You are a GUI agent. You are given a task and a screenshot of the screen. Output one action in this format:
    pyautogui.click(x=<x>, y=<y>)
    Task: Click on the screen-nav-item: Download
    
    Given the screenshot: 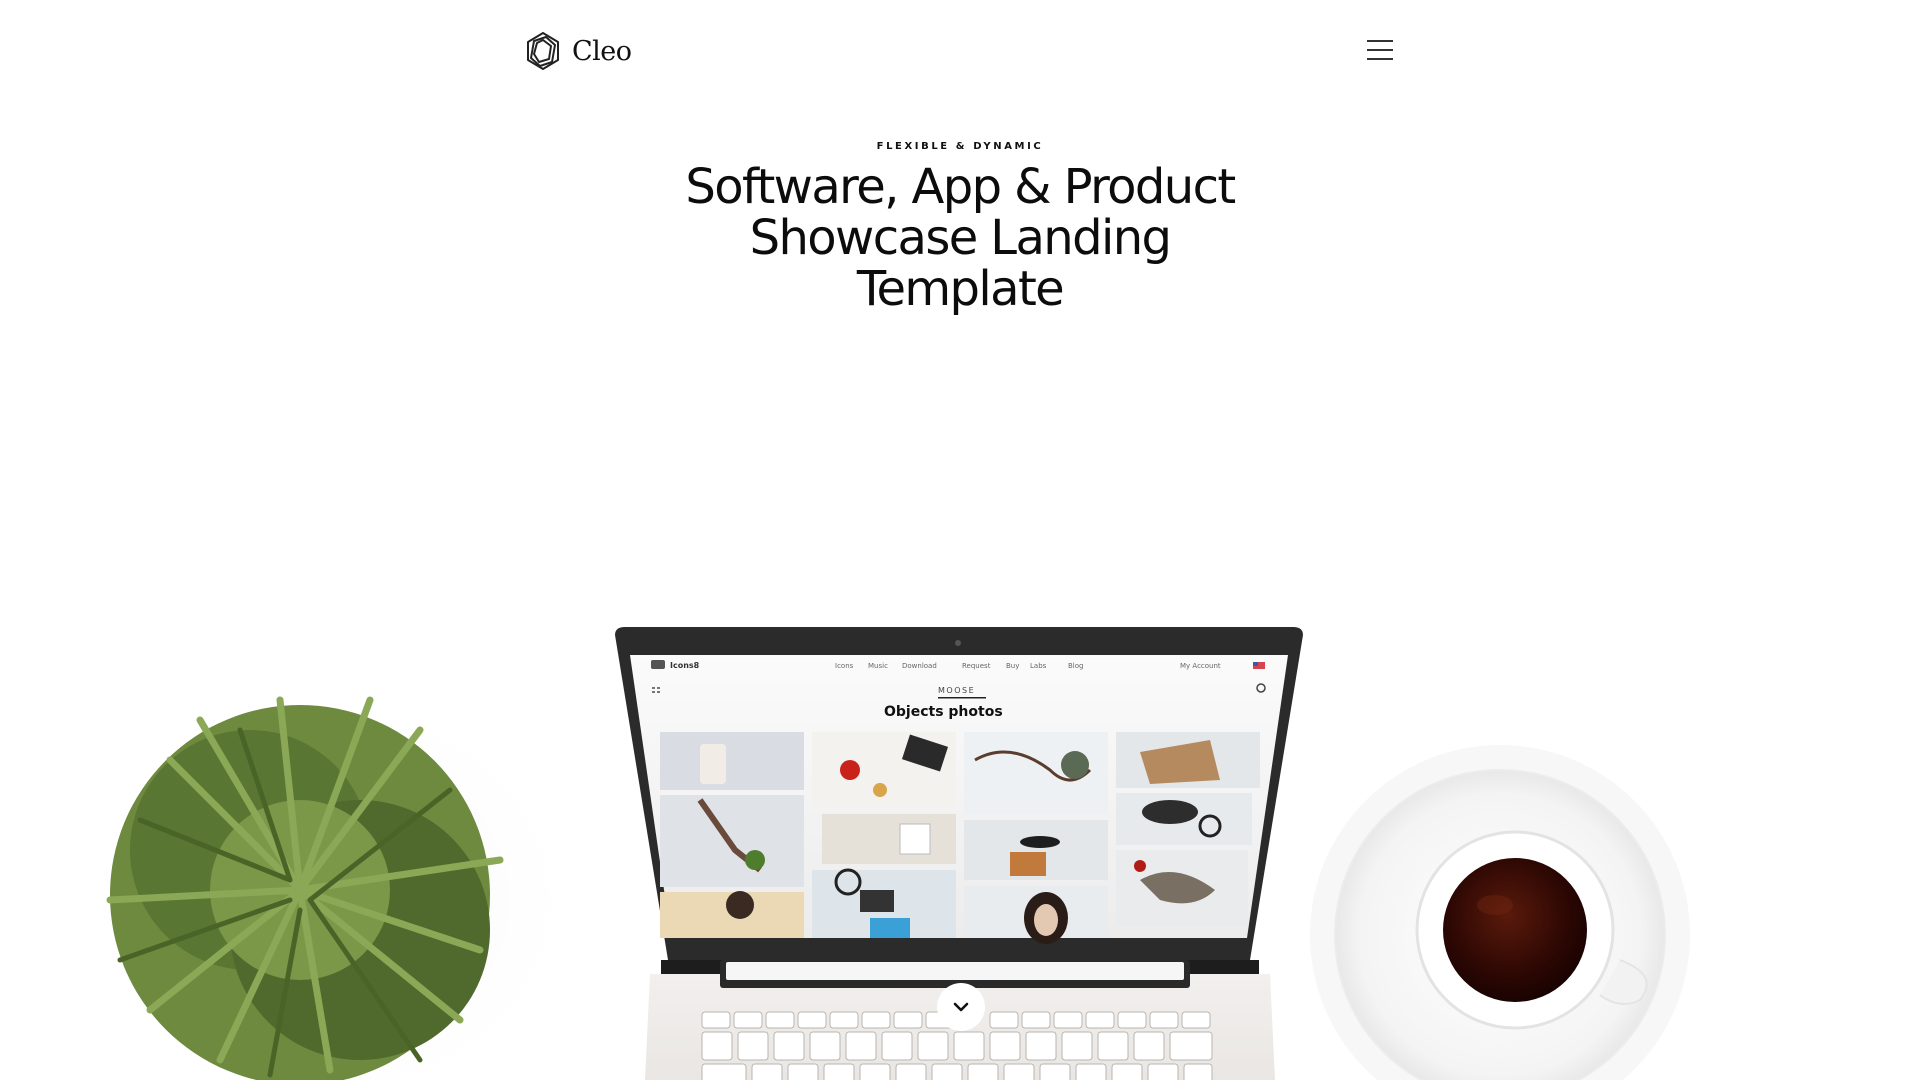 What is the action you would take?
    pyautogui.click(x=919, y=666)
    